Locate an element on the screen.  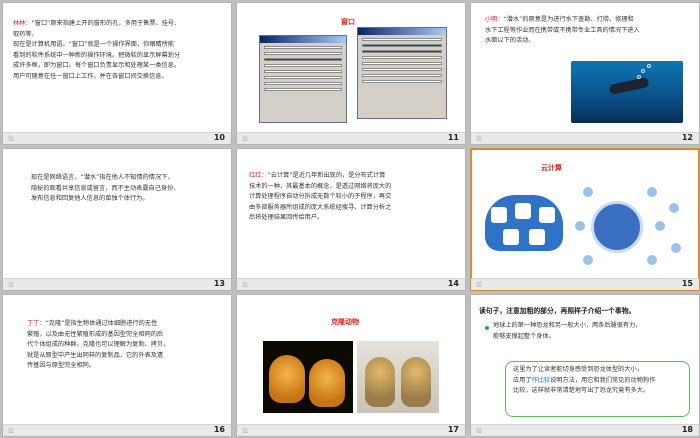
slide-number: 17 is located at coordinates (453, 429).